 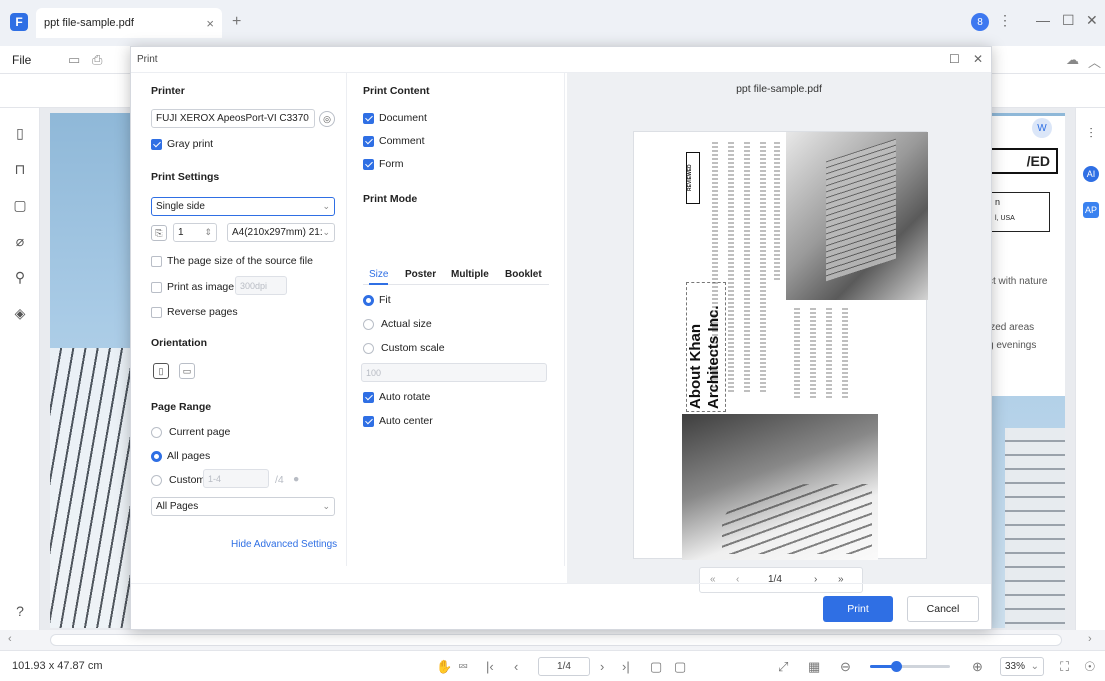 What do you see at coordinates (156, 261) in the screenshot?
I see `page-size-source-checkbox` at bounding box center [156, 261].